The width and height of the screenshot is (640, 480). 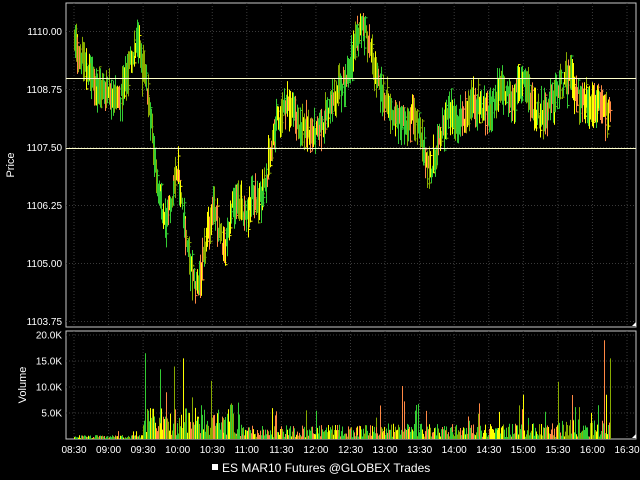 I want to click on price-axis-title: Price, so click(x=11, y=164).